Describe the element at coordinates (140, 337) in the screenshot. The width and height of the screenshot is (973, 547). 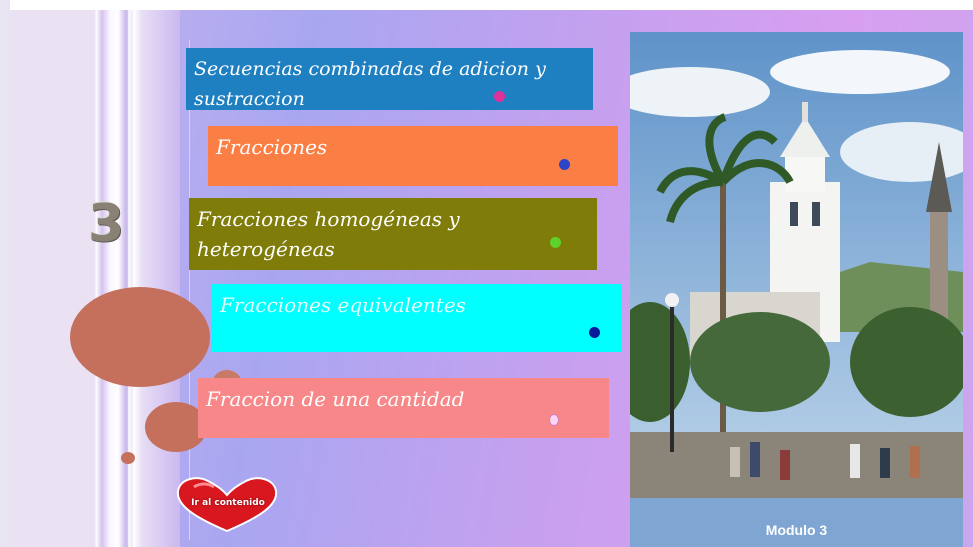
I see `decorative-circle-large` at that location.